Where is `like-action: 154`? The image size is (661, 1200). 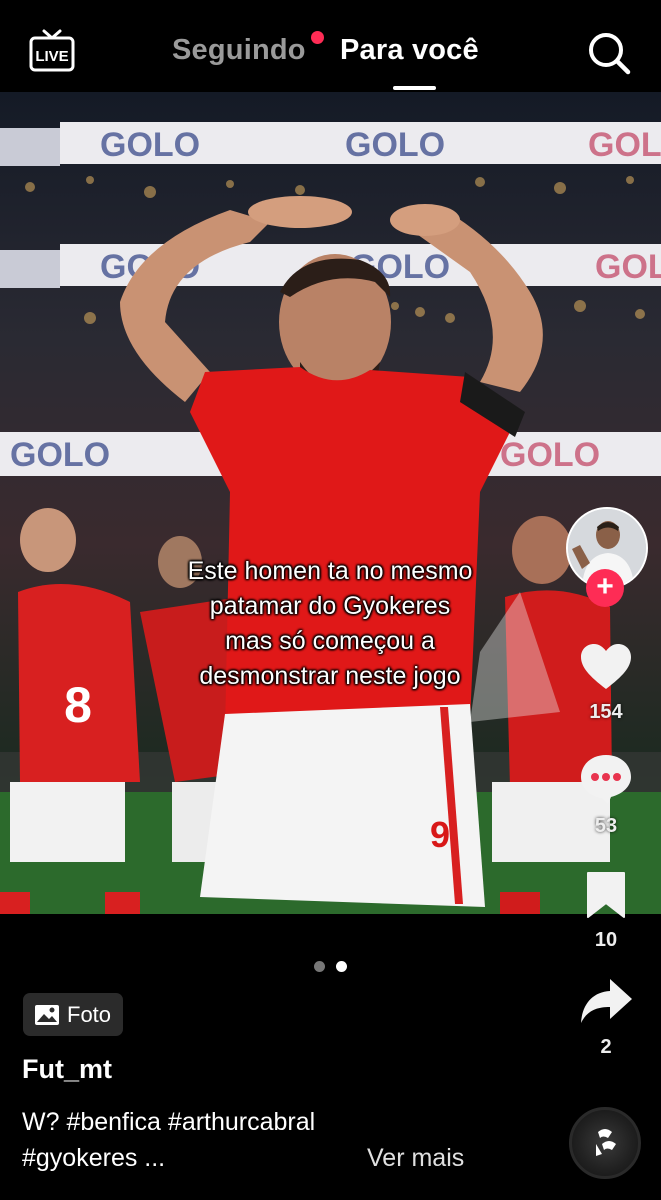
like-action: 154 is located at coordinates (606, 683).